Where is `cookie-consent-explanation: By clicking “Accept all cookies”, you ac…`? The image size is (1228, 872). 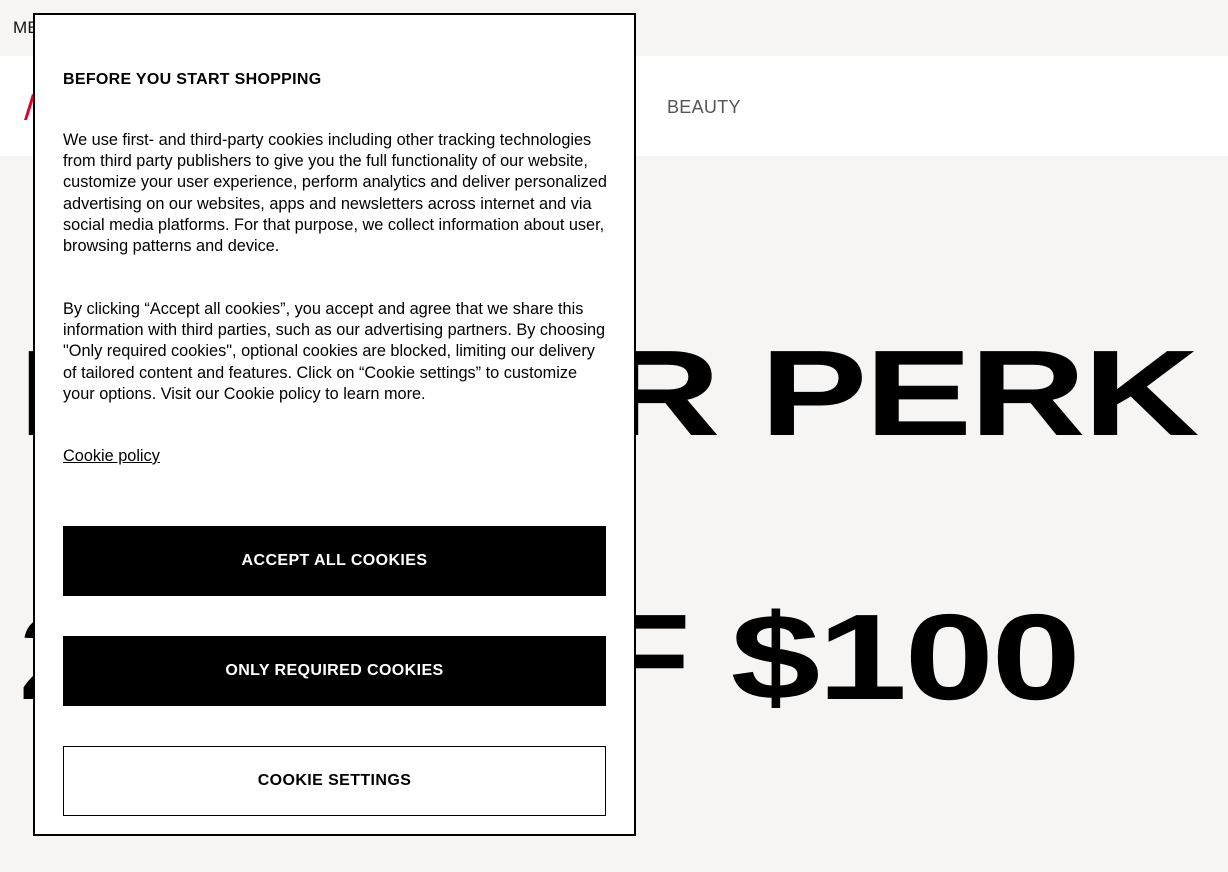 cookie-consent-explanation: By clicking “Accept all cookies”, you ac… is located at coordinates (334, 351).